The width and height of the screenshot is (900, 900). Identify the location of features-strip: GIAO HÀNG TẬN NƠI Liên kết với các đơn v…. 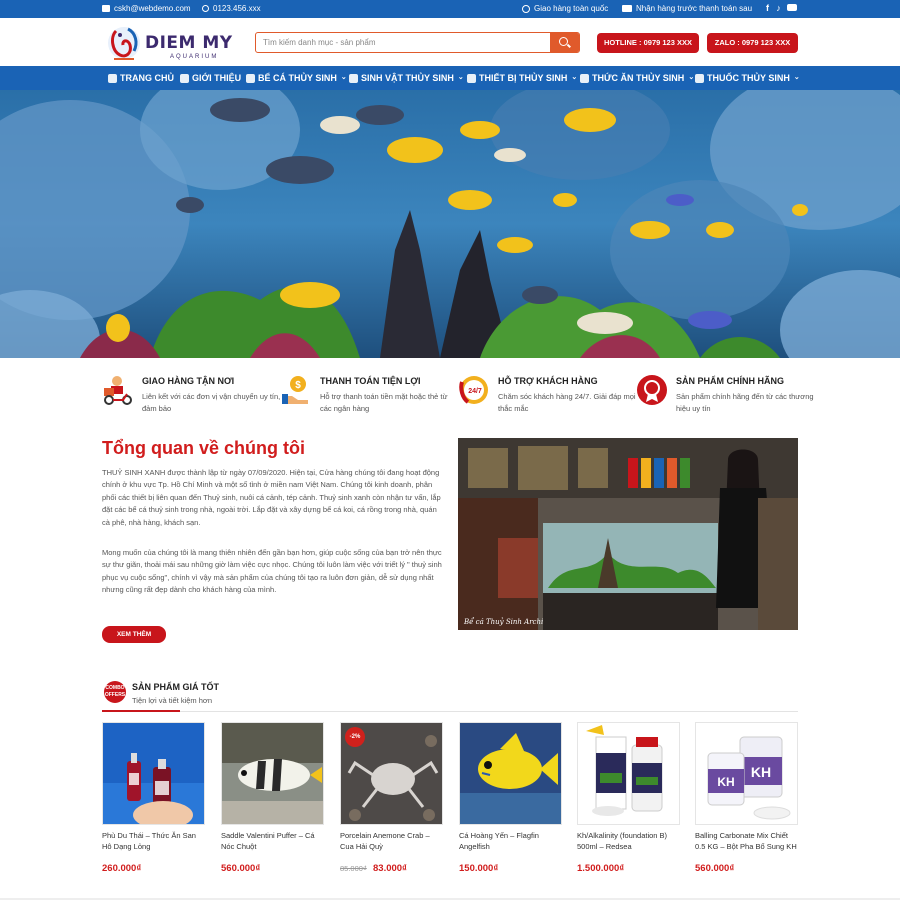
(450, 390).